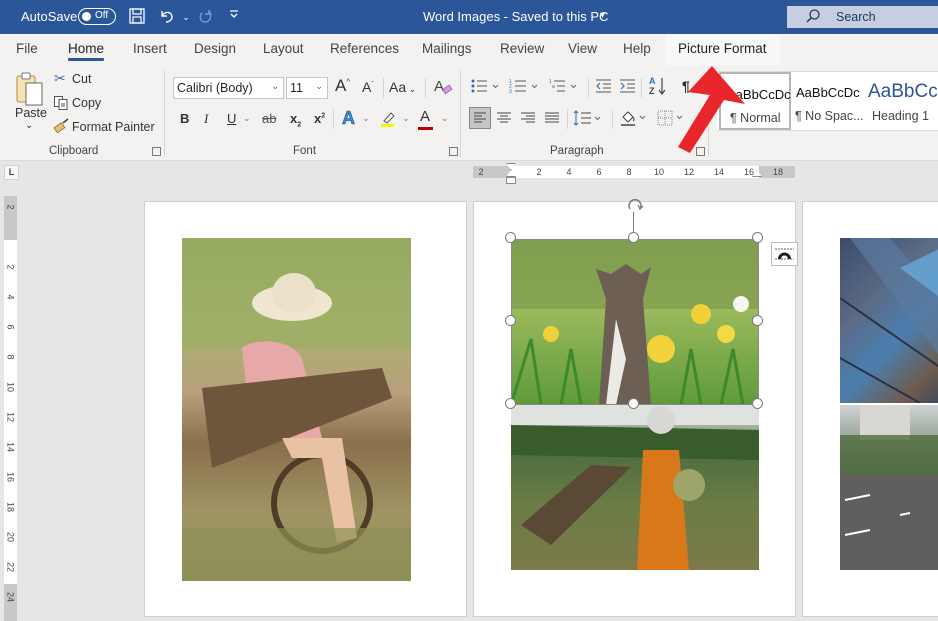 The width and height of the screenshot is (938, 621). Describe the element at coordinates (635, 322) in the screenshot. I see `photo-dog-in-daffodils` at that location.